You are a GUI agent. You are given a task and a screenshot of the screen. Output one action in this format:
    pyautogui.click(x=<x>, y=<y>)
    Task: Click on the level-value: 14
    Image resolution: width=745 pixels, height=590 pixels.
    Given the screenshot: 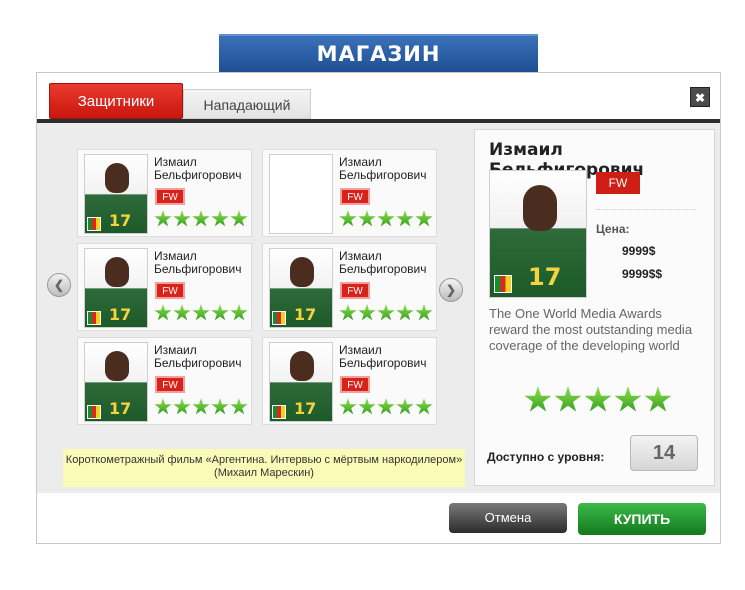 What is the action you would take?
    pyautogui.click(x=664, y=453)
    